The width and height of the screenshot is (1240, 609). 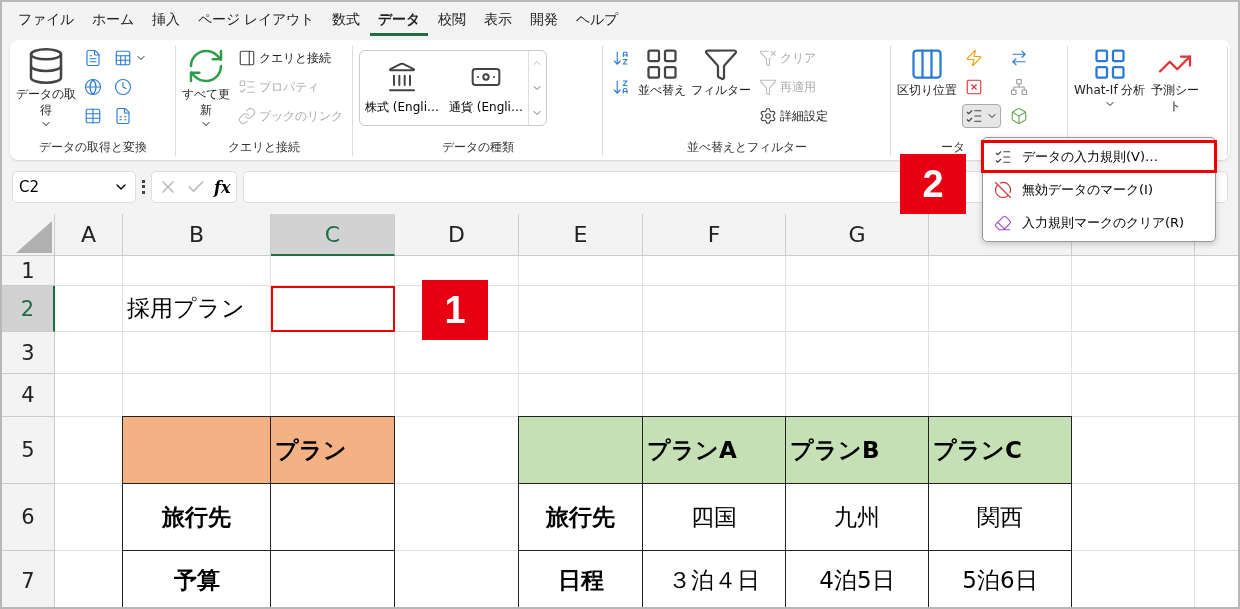 I want to click on header-cell: プラン, so click(x=332, y=450).